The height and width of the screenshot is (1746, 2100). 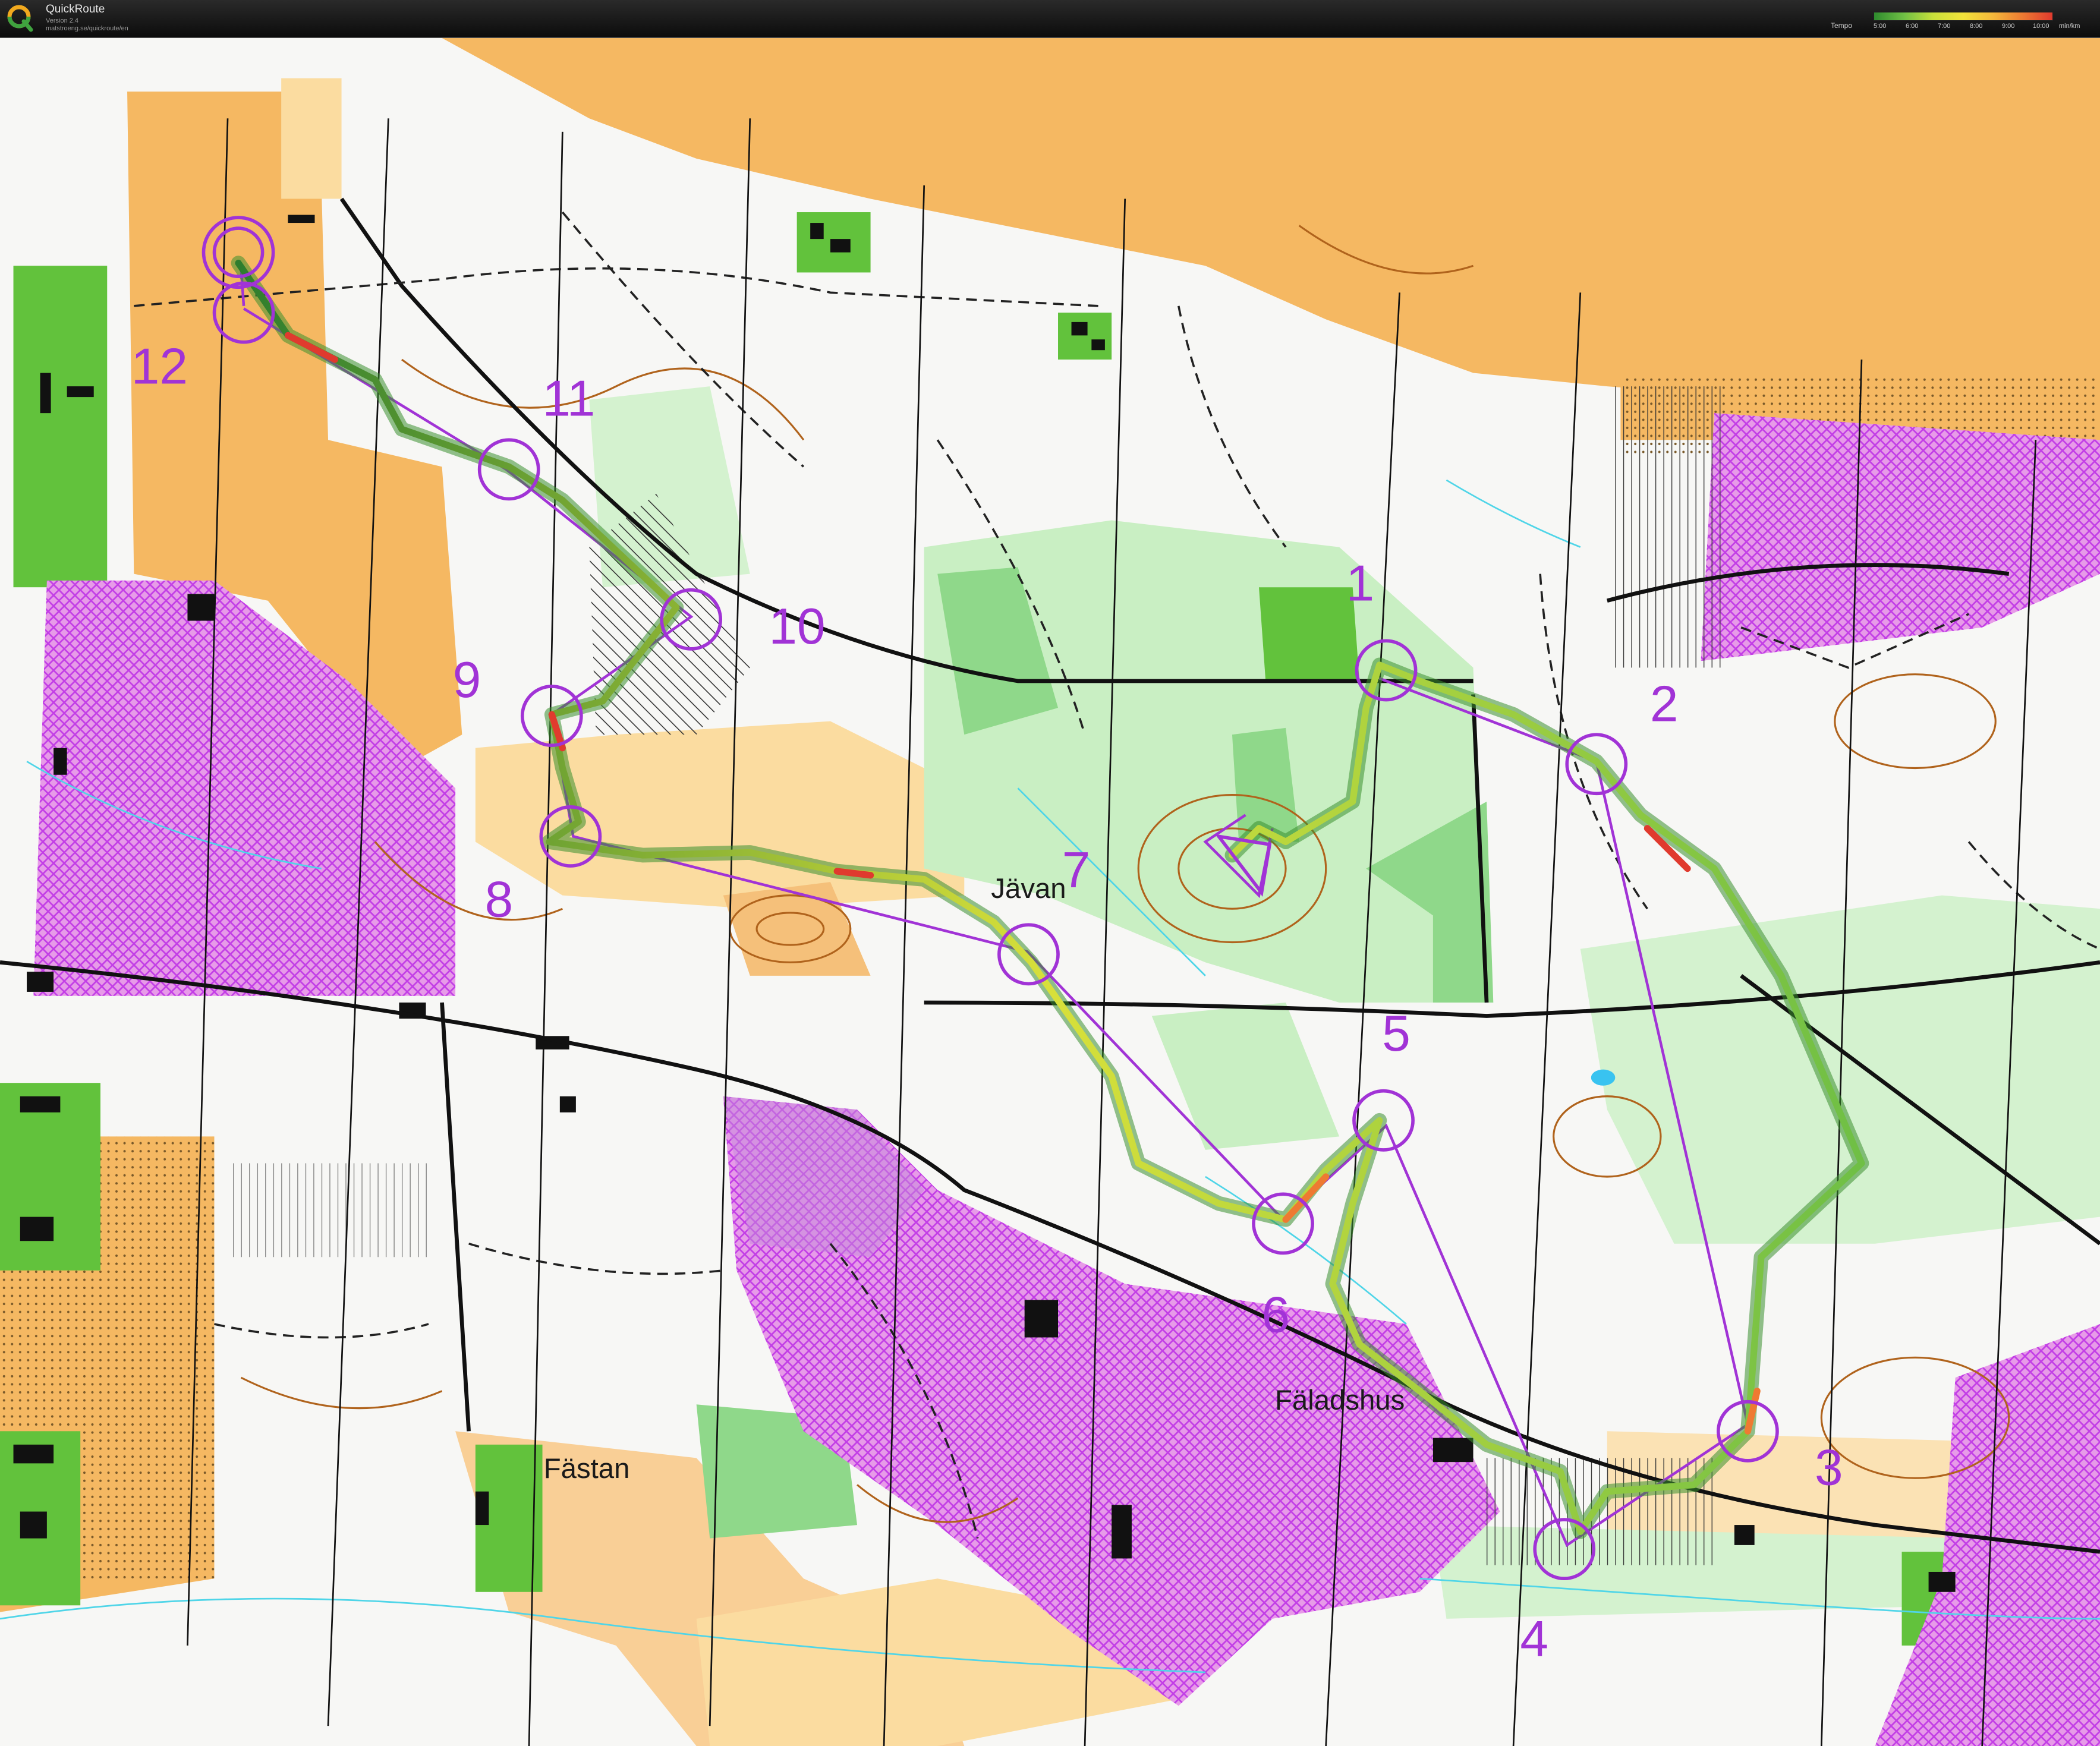 What do you see at coordinates (1534, 1639) in the screenshot?
I see `control-number-4: 4` at bounding box center [1534, 1639].